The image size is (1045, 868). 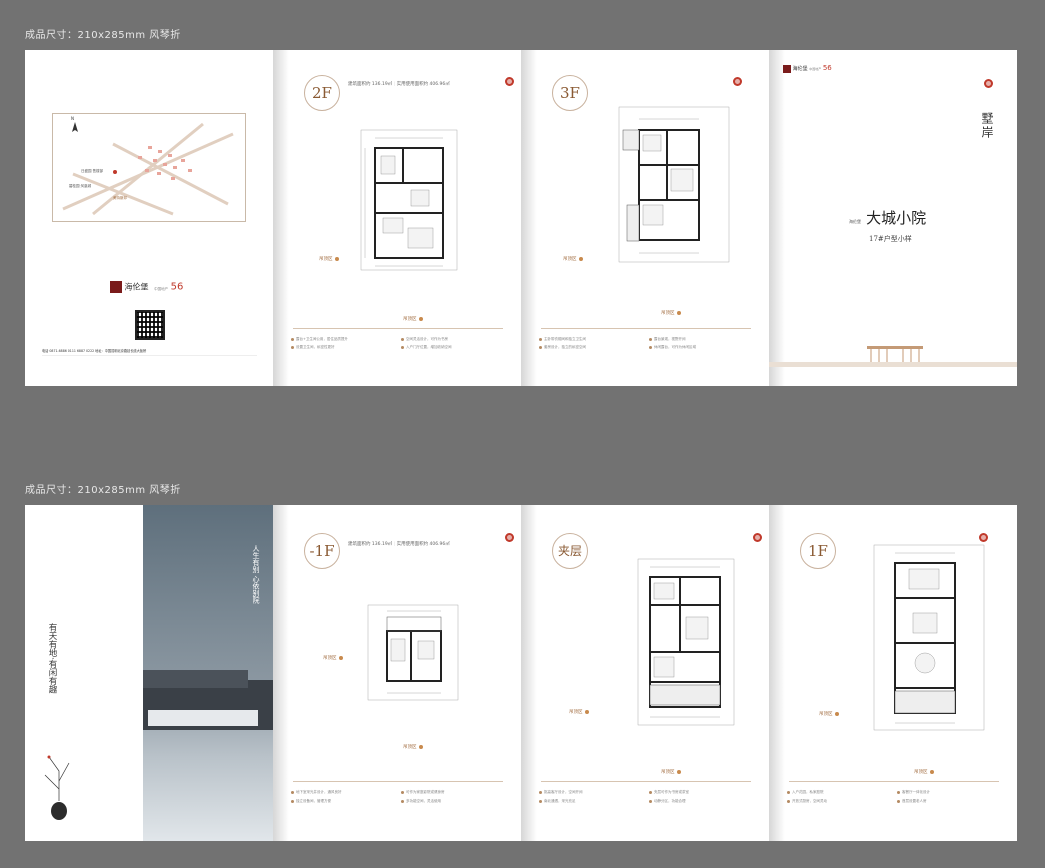 What do you see at coordinates (896, 218) in the screenshot?
I see `project-name: 大城小院` at bounding box center [896, 218].